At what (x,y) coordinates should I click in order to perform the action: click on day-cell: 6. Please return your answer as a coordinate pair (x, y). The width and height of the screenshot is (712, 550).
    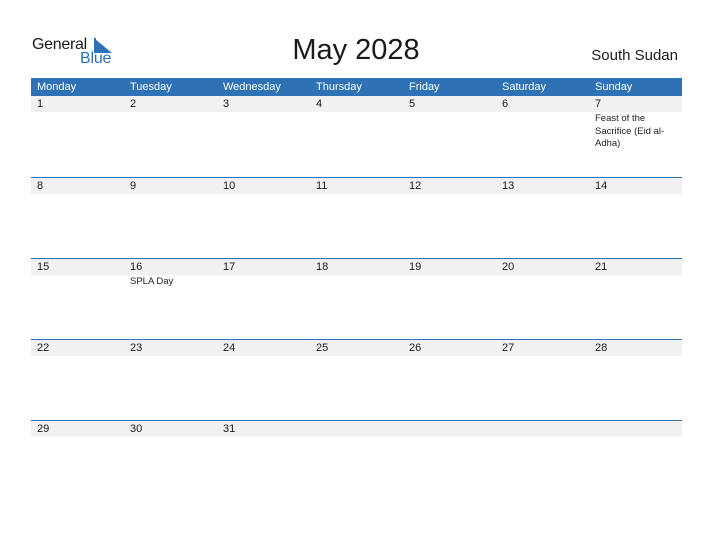
    Looking at the image, I should click on (542, 123).